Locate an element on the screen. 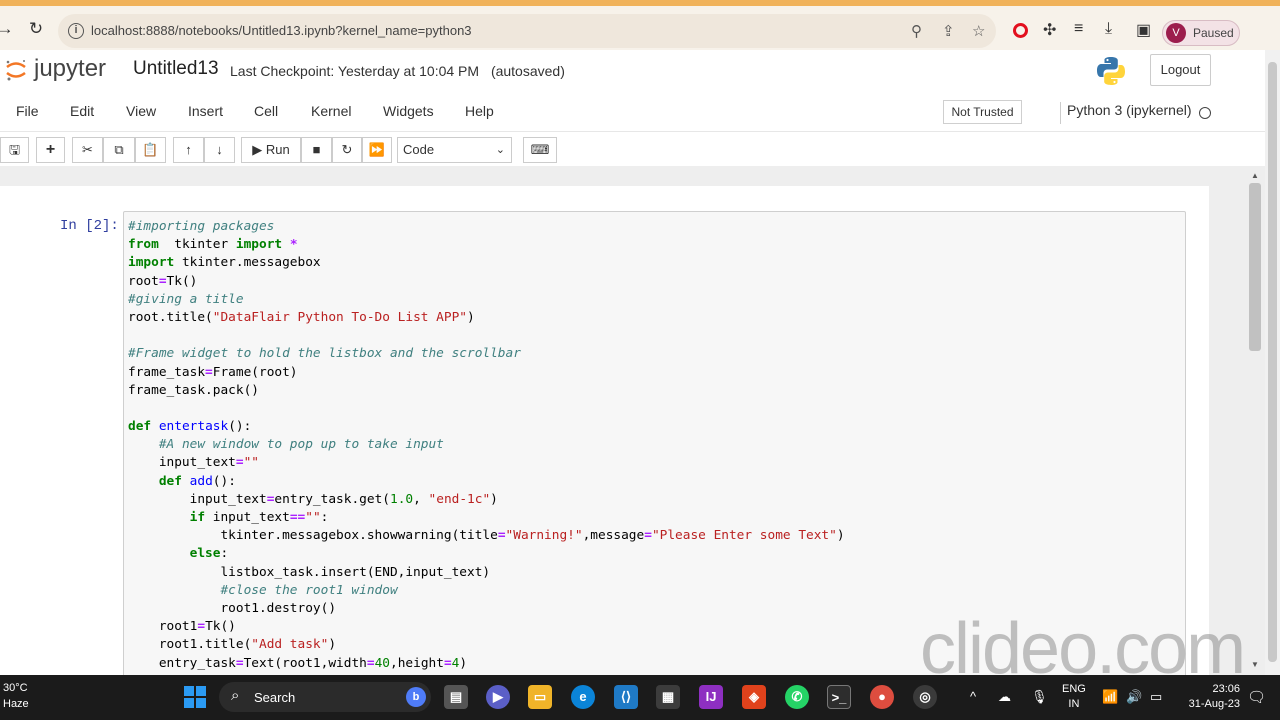 The width and height of the screenshot is (1280, 720). volume-icon: 🔊 is located at coordinates (1134, 697).